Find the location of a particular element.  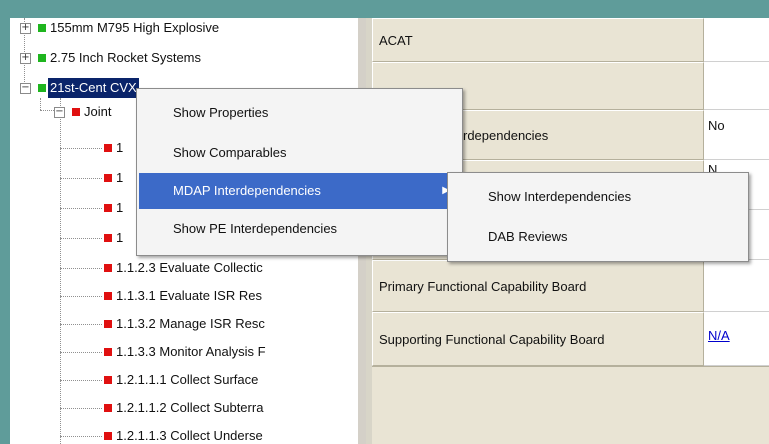

menu-item-mdap-interdependencies: MDAP Interdependencies ▶ is located at coordinates (299, 191).